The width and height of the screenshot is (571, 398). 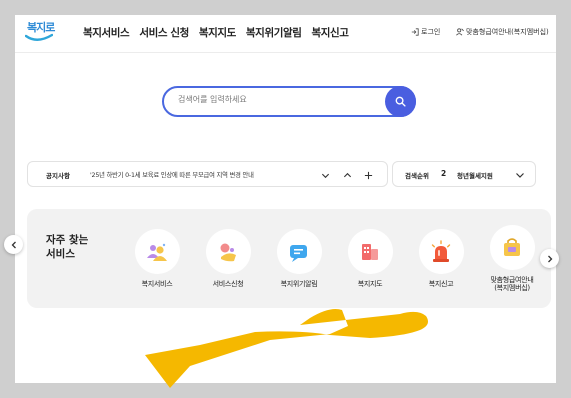 I want to click on carousel-next-button, so click(x=549, y=258).